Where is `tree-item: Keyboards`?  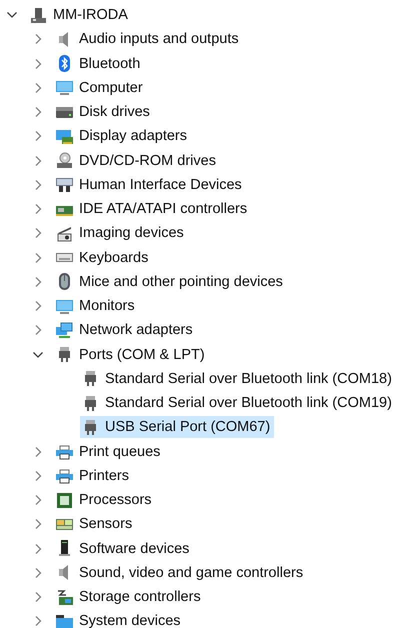 tree-item: Keyboards is located at coordinates (103, 257).